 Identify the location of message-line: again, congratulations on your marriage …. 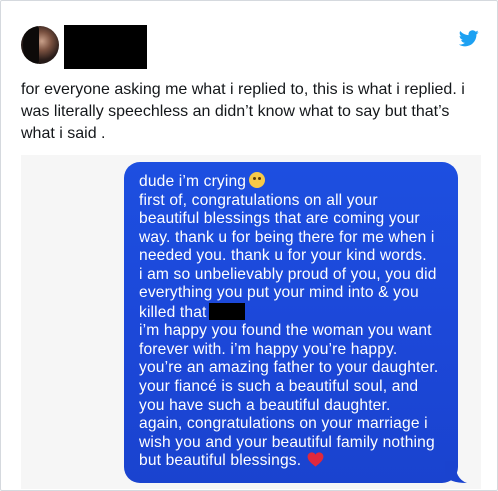
(283, 424).